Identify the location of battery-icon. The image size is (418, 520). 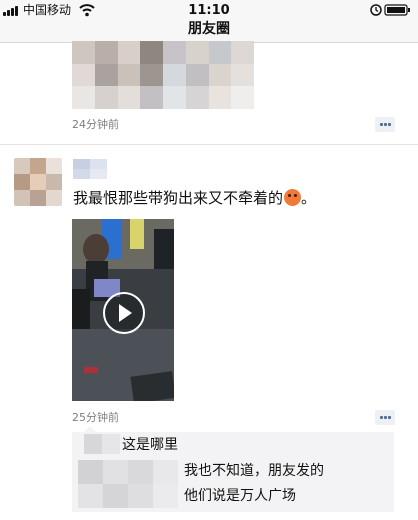
(390, 10).